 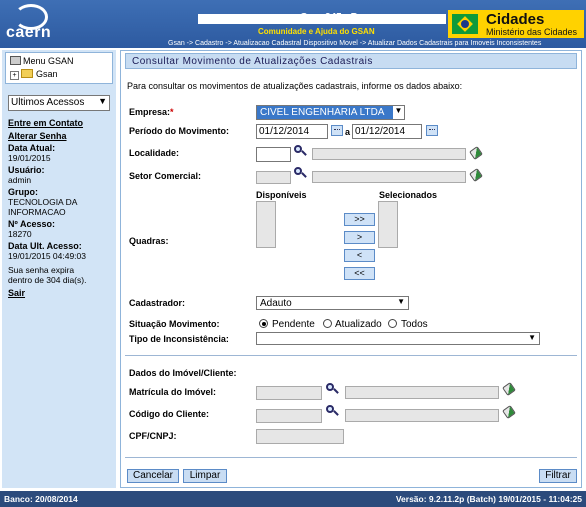 I want to click on radio-todos, so click(x=392, y=323).